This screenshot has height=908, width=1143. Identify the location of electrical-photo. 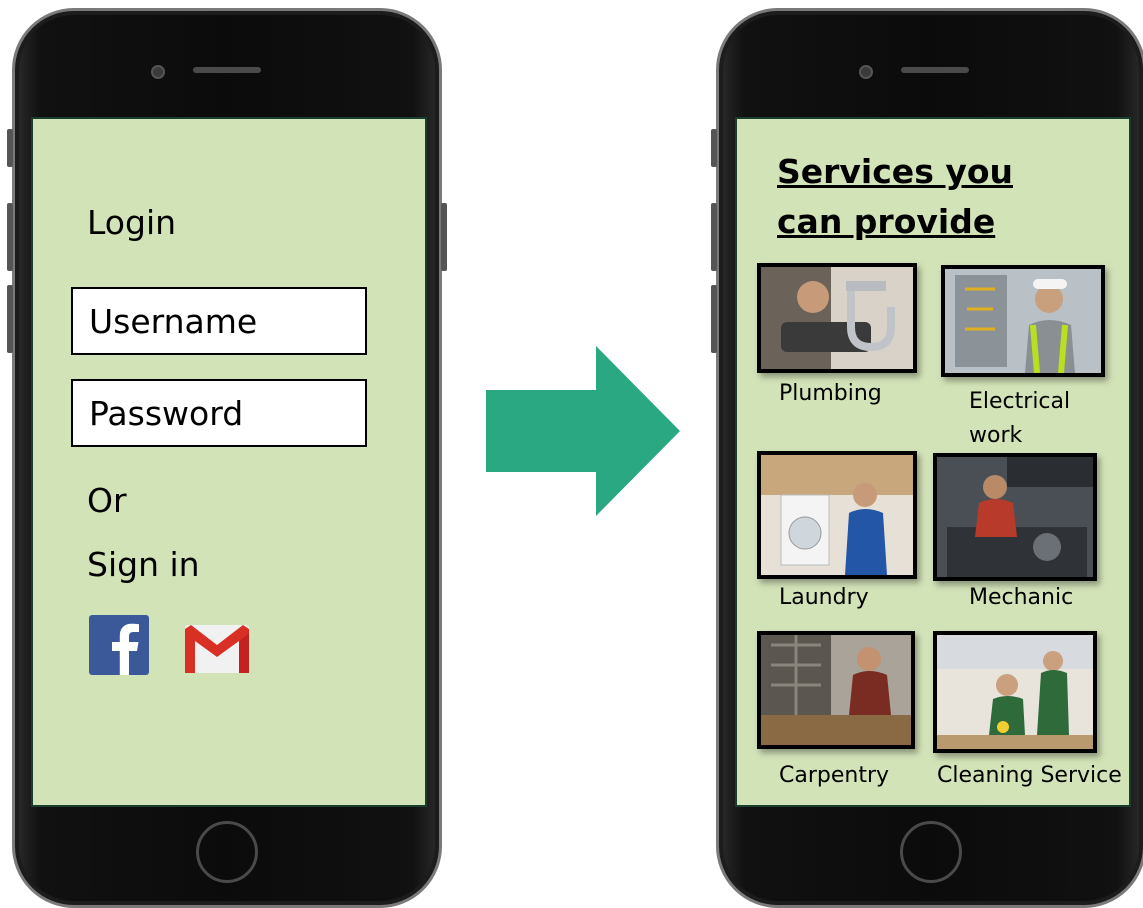
(1023, 321).